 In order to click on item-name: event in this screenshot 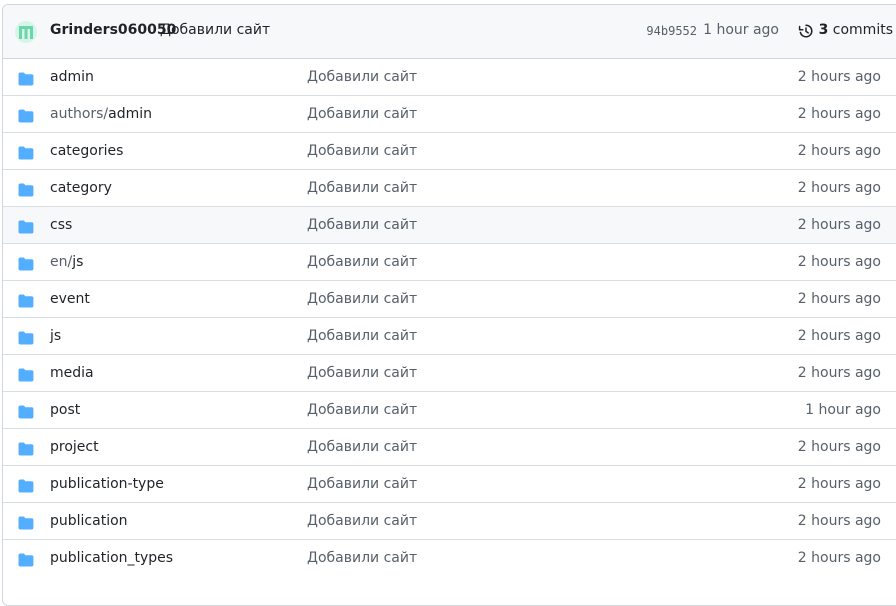, I will do `click(70, 299)`.